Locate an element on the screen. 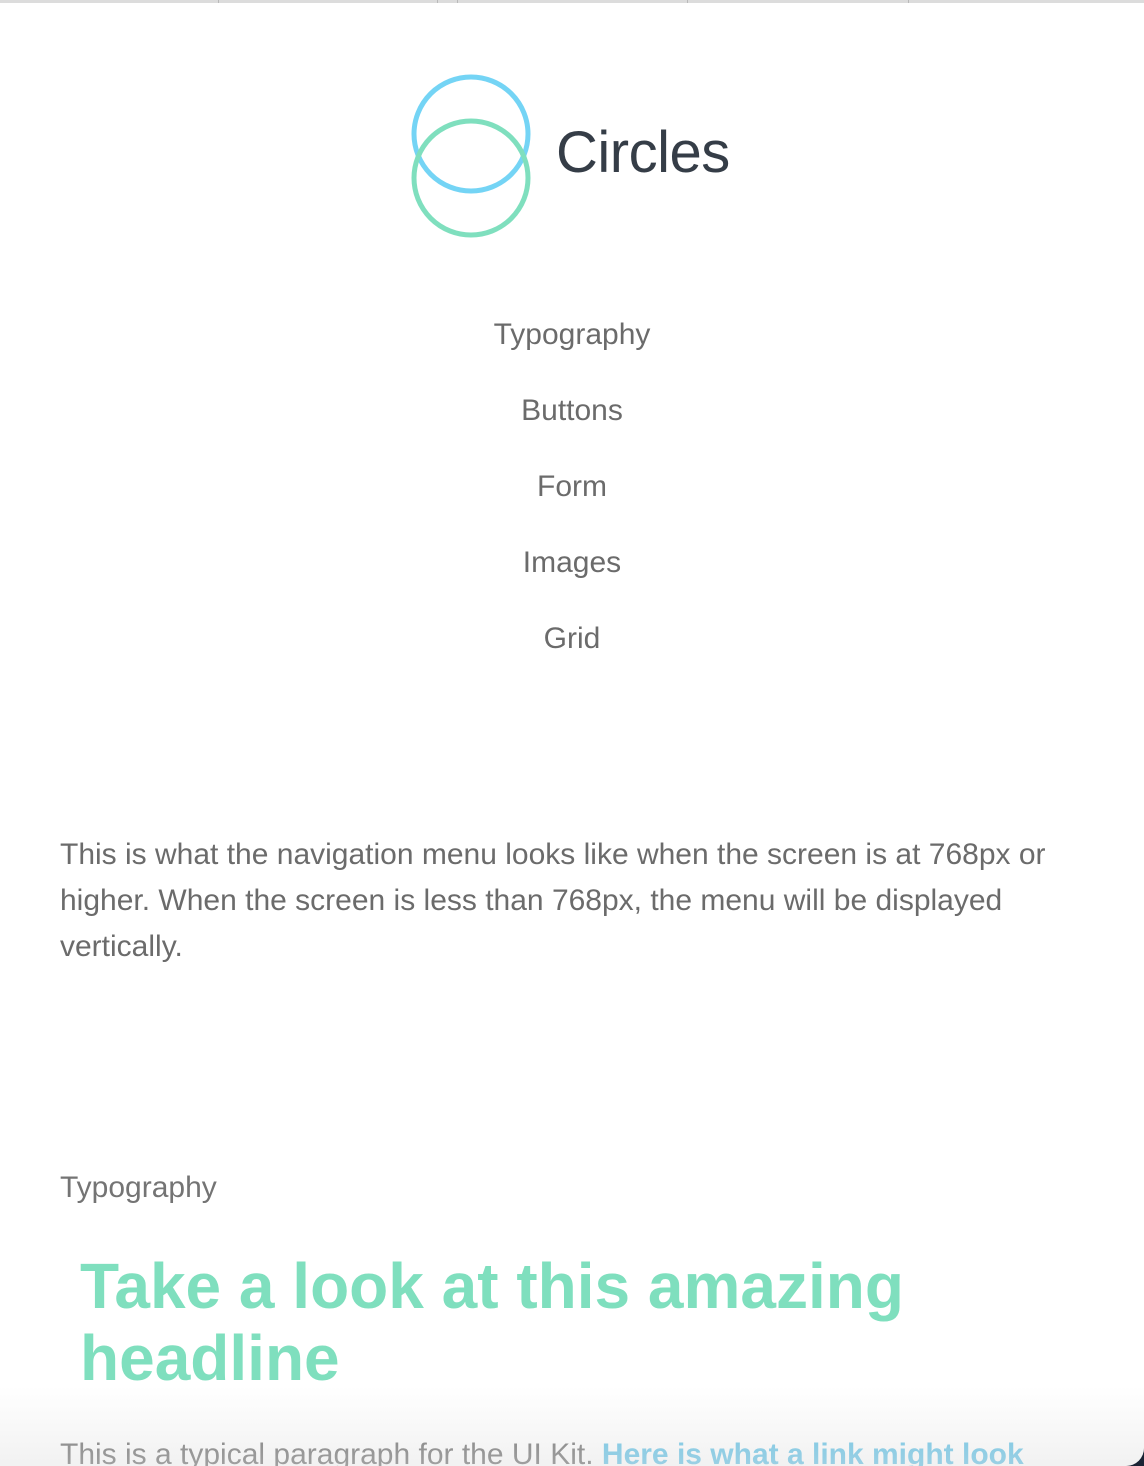 This screenshot has width=1144, height=1466. brand-logo: Circles is located at coordinates (580, 157).